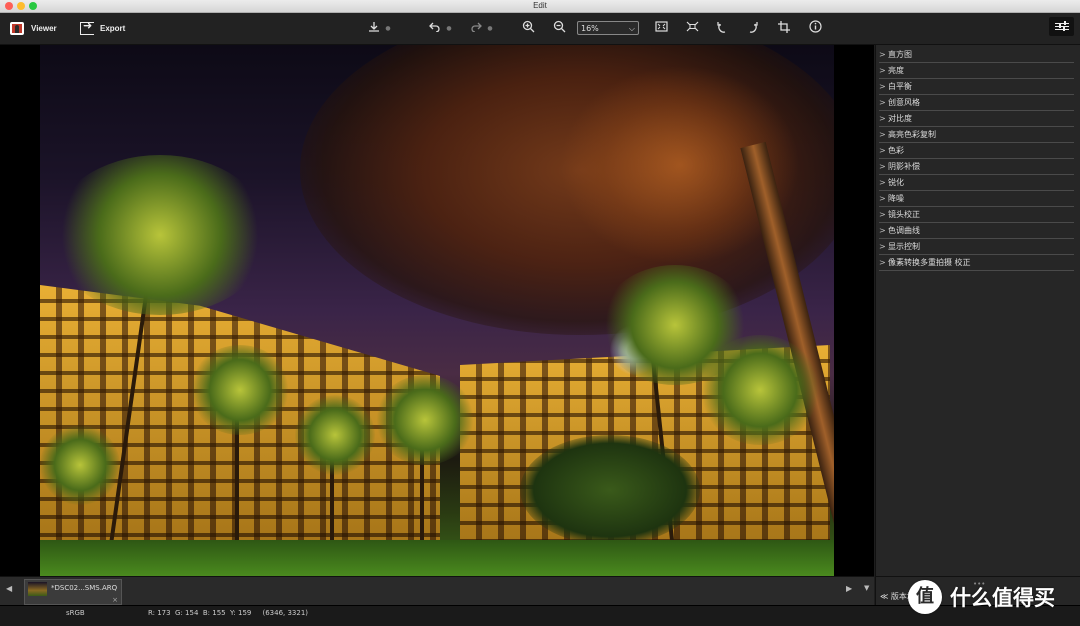 The image size is (1080, 626). I want to click on panel-section-label: 阴影补偿, so click(904, 166).